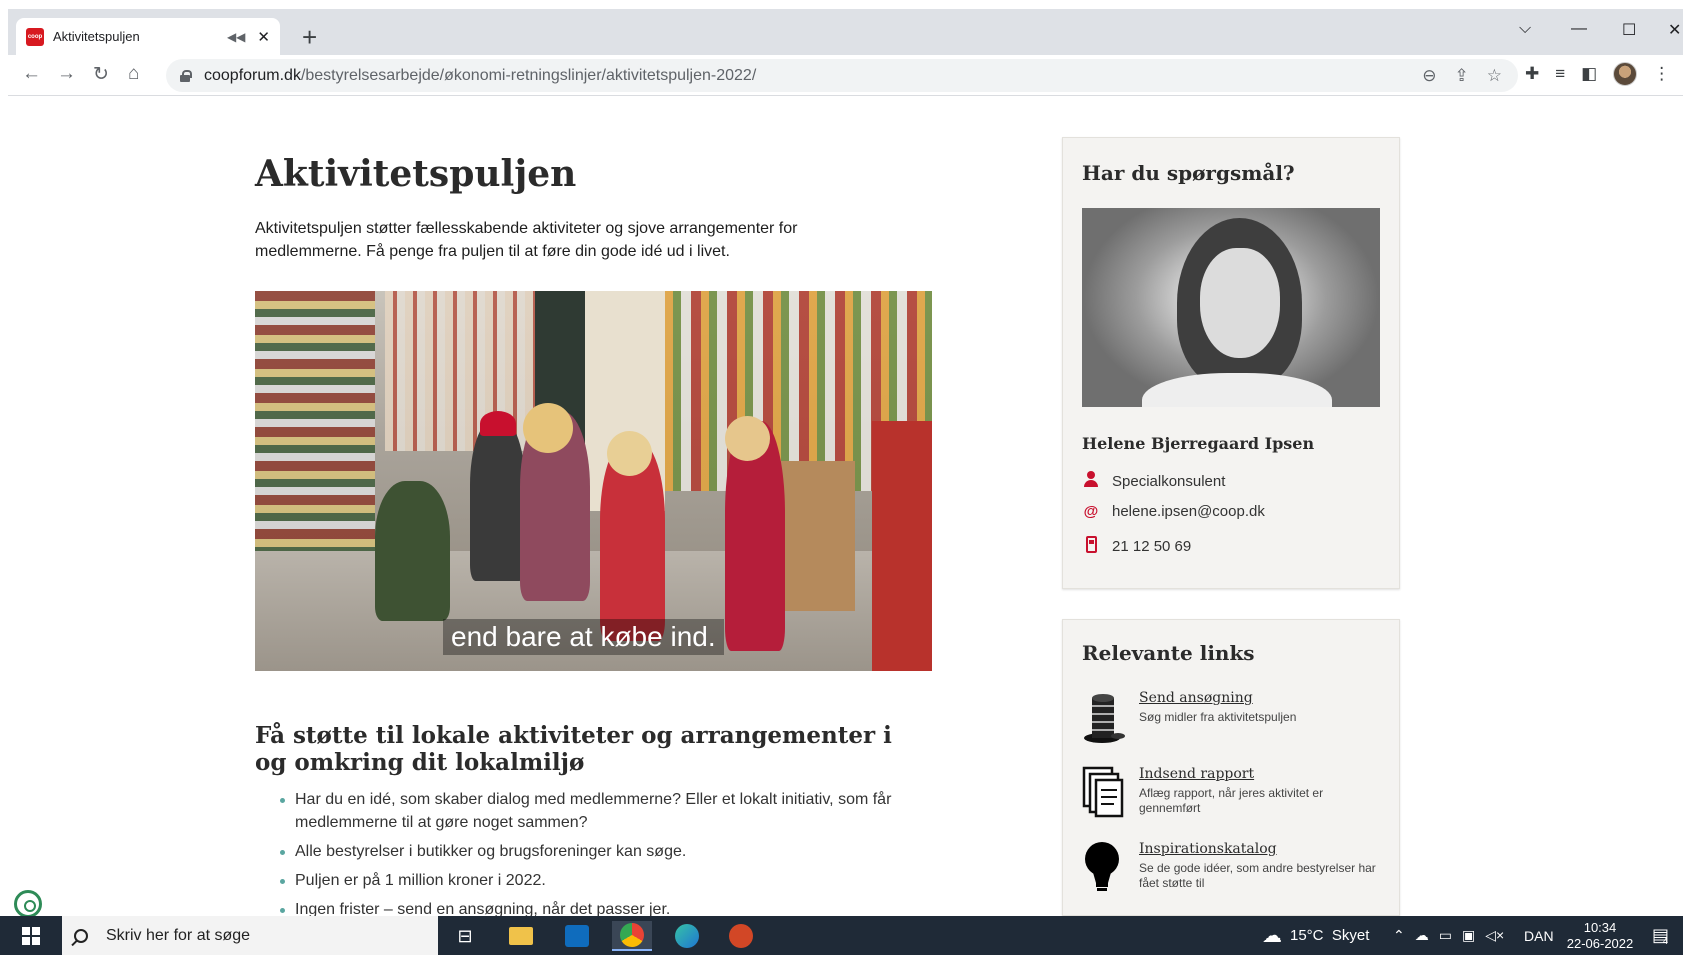 This screenshot has height=955, width=1683. What do you see at coordinates (1589, 74) in the screenshot?
I see `side-panel-icon: ◧` at bounding box center [1589, 74].